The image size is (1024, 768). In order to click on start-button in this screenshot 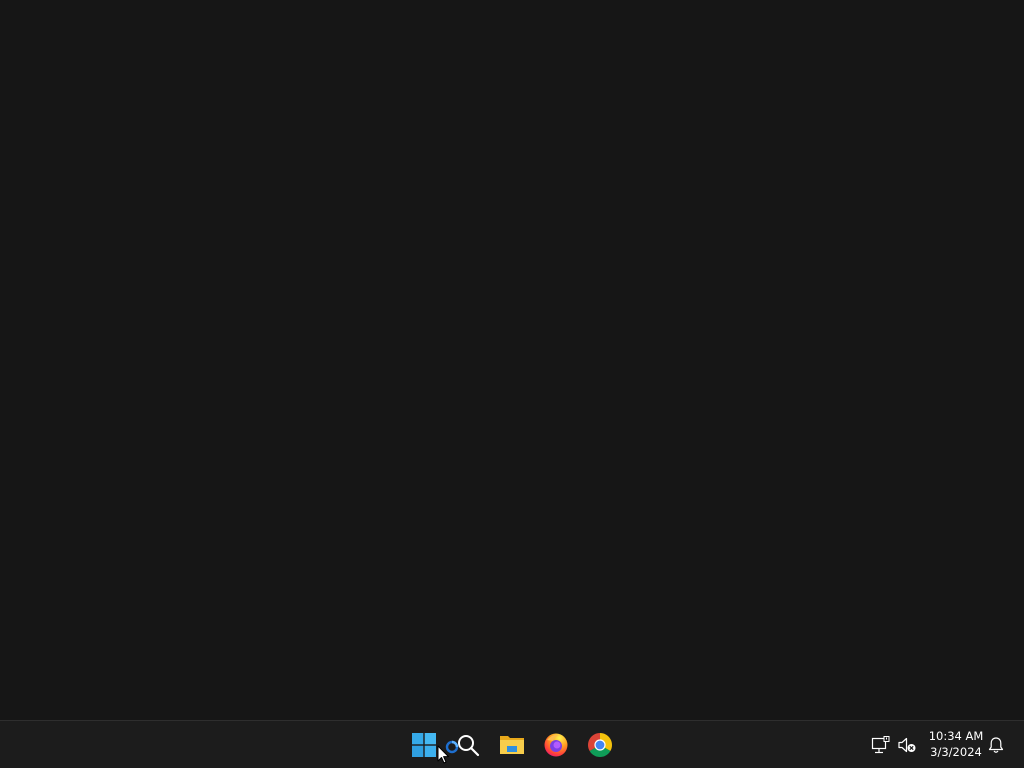, I will do `click(424, 745)`.